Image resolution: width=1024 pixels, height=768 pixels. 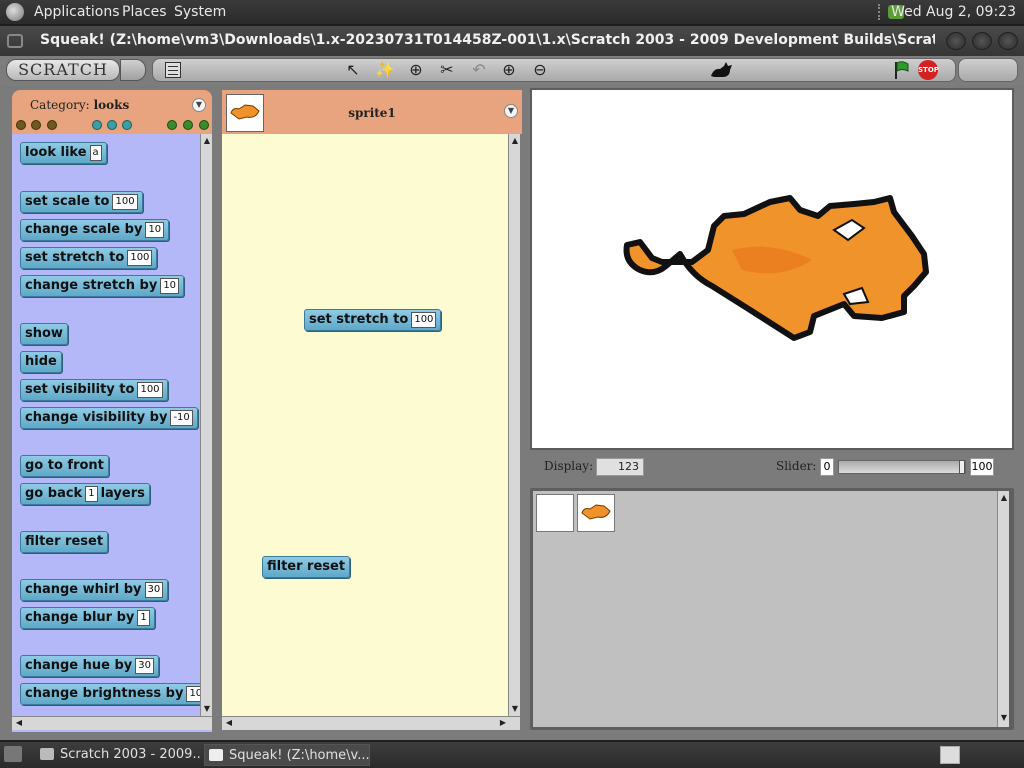 I want to click on block-change-whirl-by: change whirl by 30, so click(x=94, y=590).